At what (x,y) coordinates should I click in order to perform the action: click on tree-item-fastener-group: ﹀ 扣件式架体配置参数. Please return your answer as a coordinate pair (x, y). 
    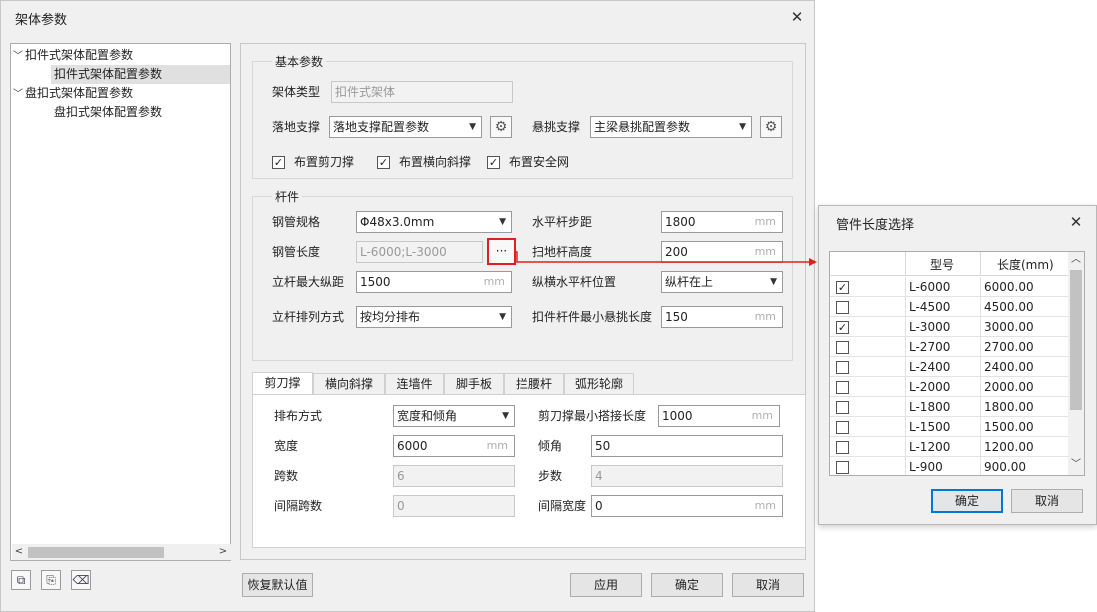
    Looking at the image, I should click on (120, 55).